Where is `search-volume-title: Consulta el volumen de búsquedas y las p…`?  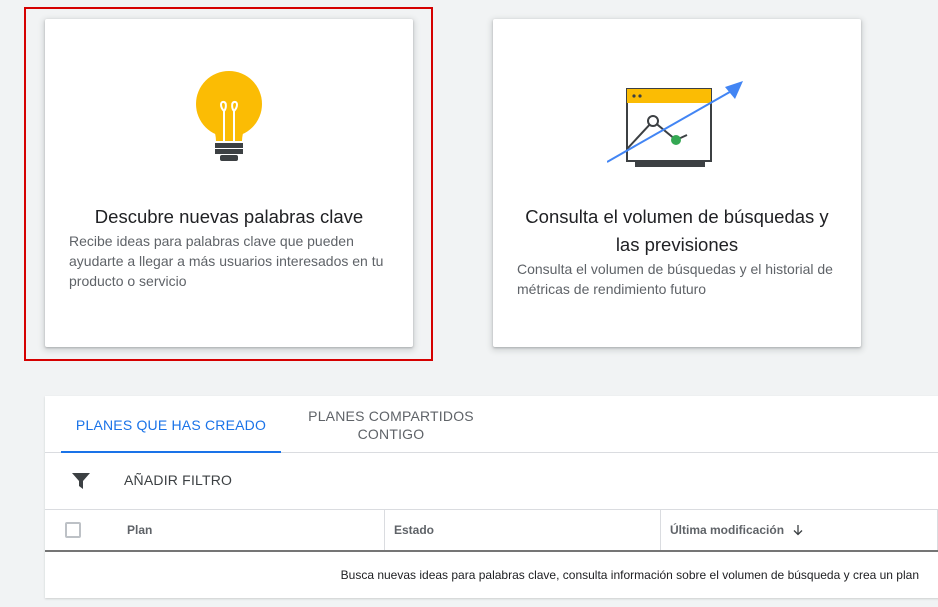
search-volume-title: Consulta el volumen de búsquedas y las p… is located at coordinates (677, 230).